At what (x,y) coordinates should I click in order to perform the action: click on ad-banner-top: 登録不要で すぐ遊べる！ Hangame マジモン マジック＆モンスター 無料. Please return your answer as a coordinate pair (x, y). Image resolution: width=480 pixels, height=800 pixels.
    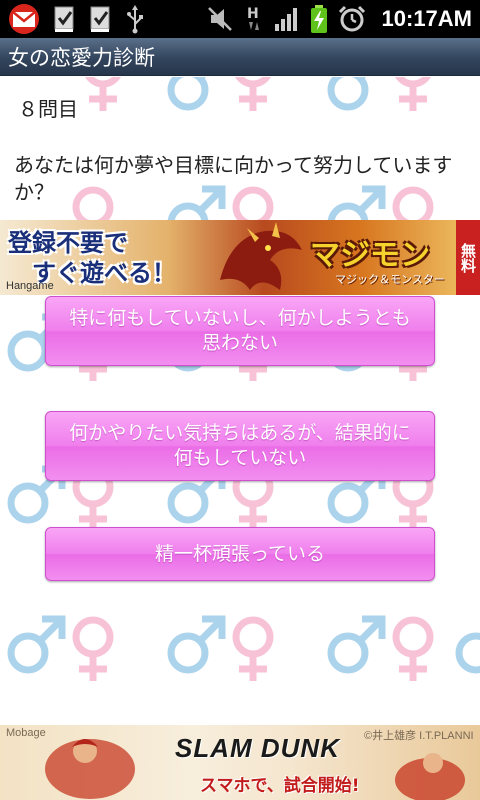
    Looking at the image, I should click on (240, 257).